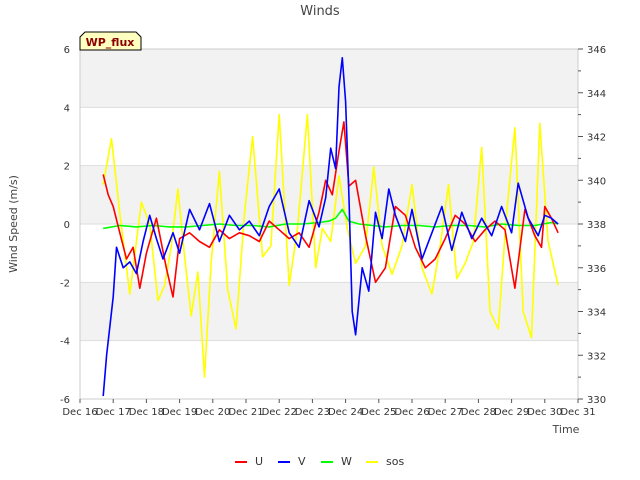  What do you see at coordinates (312, 412) in the screenshot?
I see `x-tick-label: Dec 23` at bounding box center [312, 412].